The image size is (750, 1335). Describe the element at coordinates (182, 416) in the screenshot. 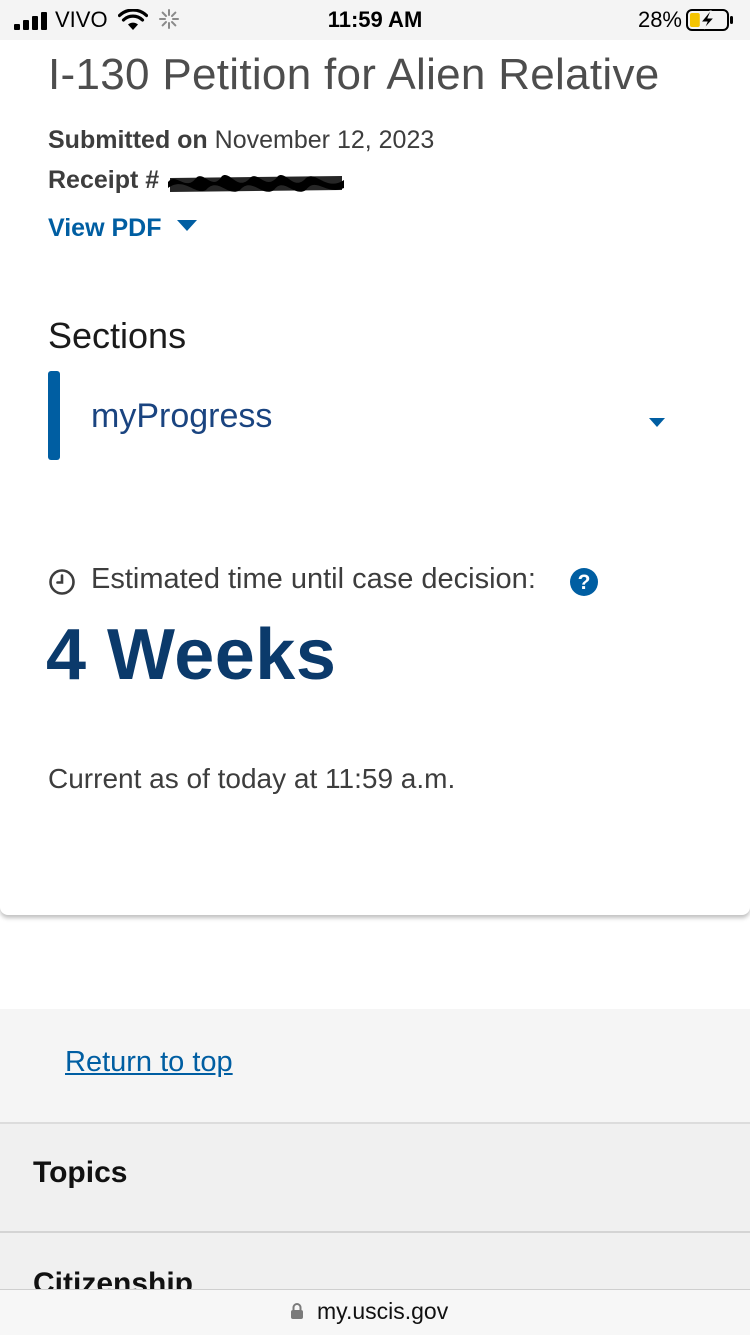

I see `sections-selected-value: myProgress` at that location.